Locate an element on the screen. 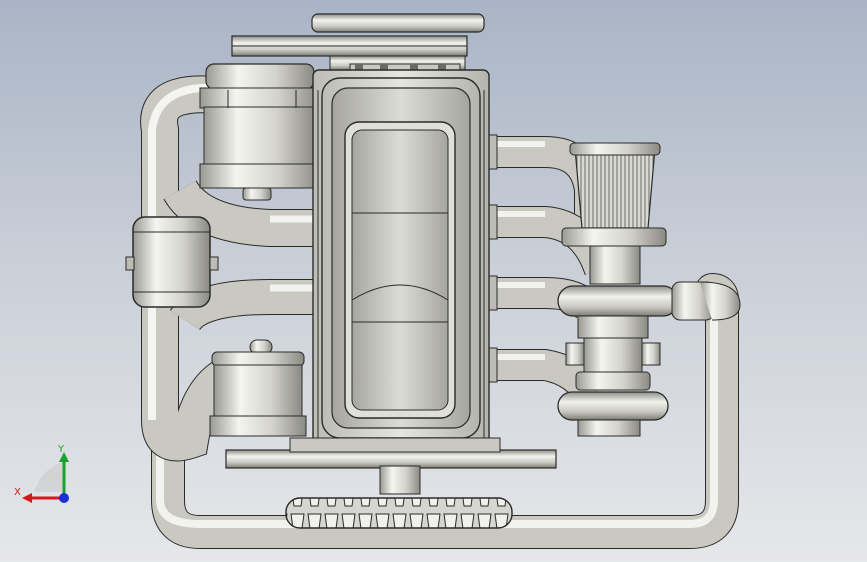 The image size is (867, 562). view-orientation-triad: Y X is located at coordinates (49, 475).